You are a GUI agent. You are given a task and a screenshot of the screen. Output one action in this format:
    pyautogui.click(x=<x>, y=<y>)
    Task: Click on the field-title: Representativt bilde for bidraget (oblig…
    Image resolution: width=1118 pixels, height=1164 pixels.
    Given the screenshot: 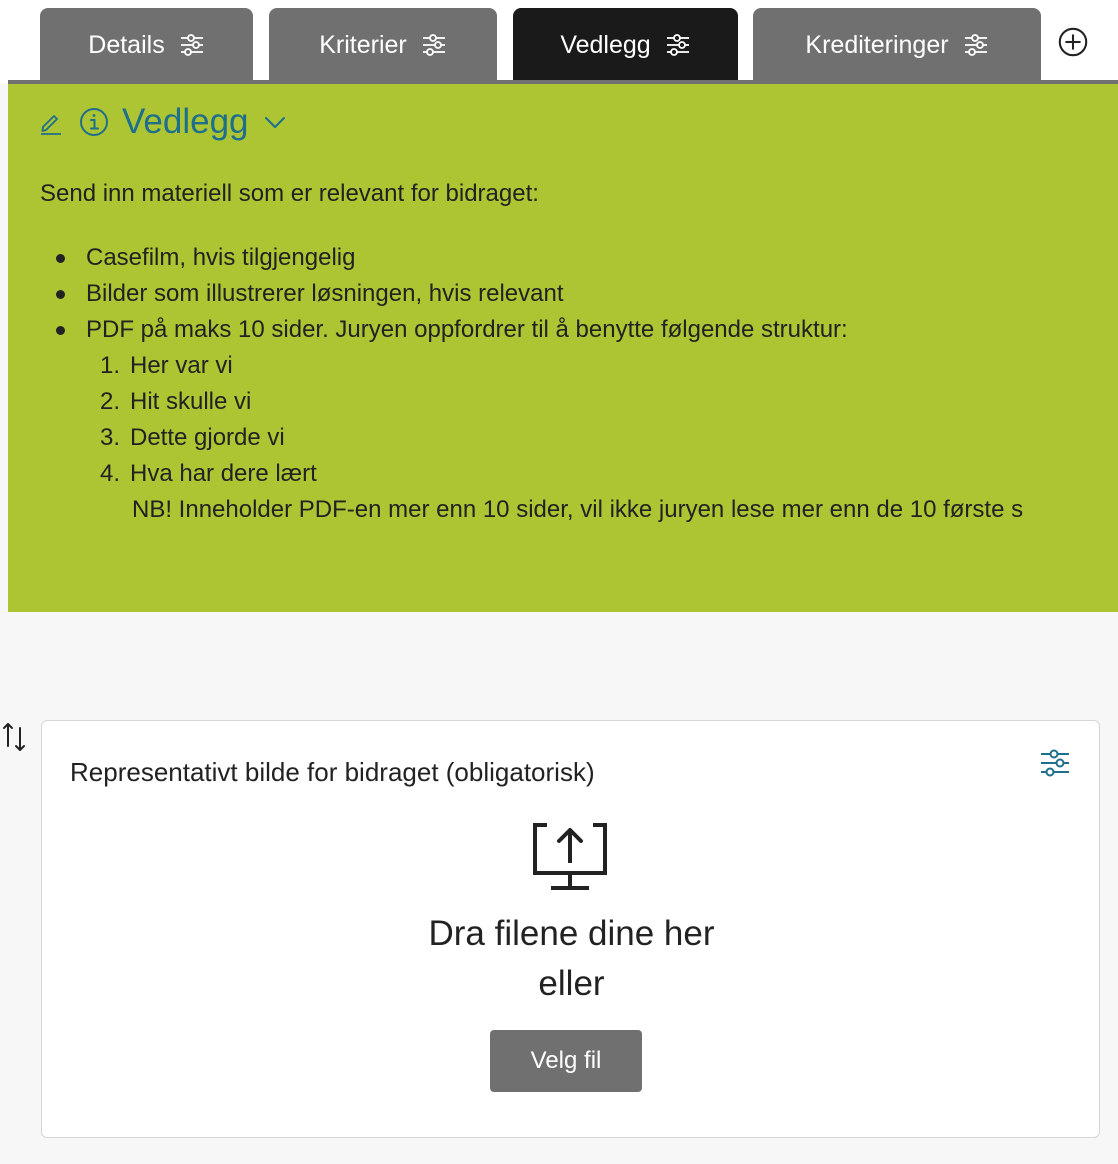 What is the action you would take?
    pyautogui.click(x=332, y=772)
    